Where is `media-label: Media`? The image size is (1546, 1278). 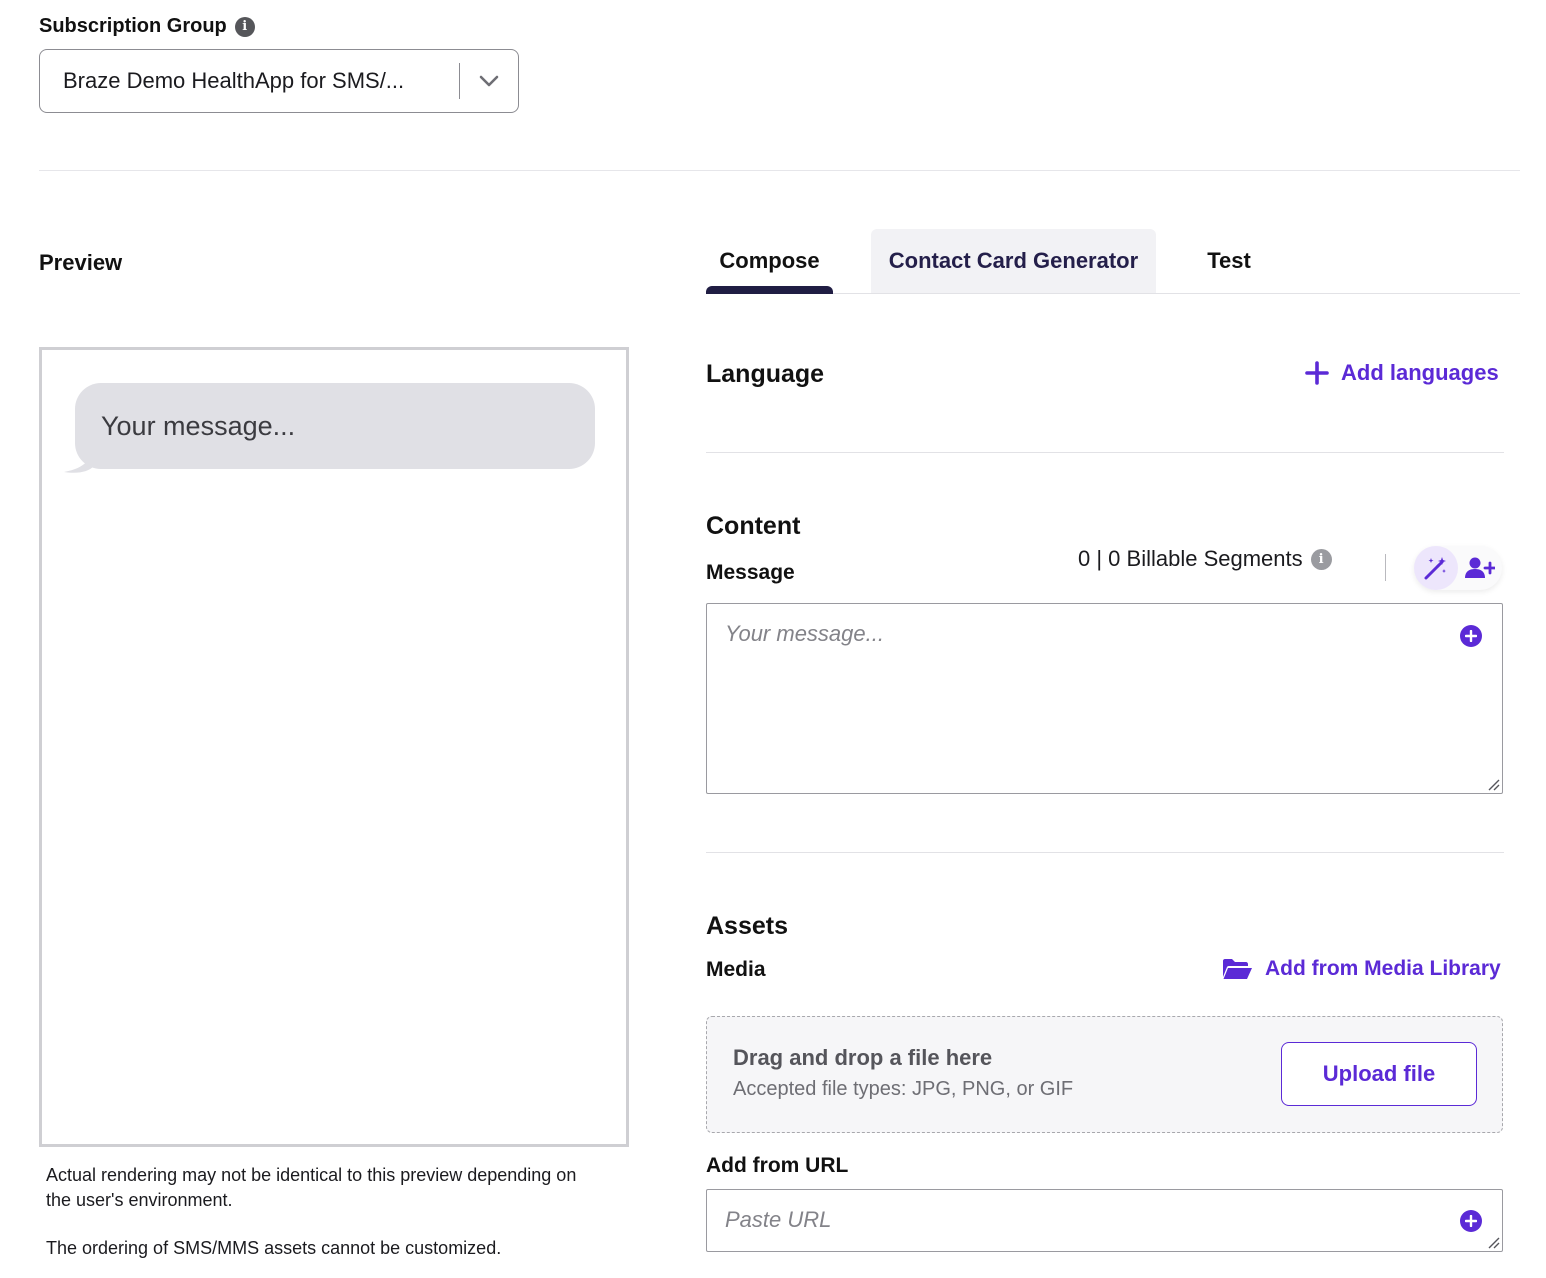 media-label: Media is located at coordinates (736, 969).